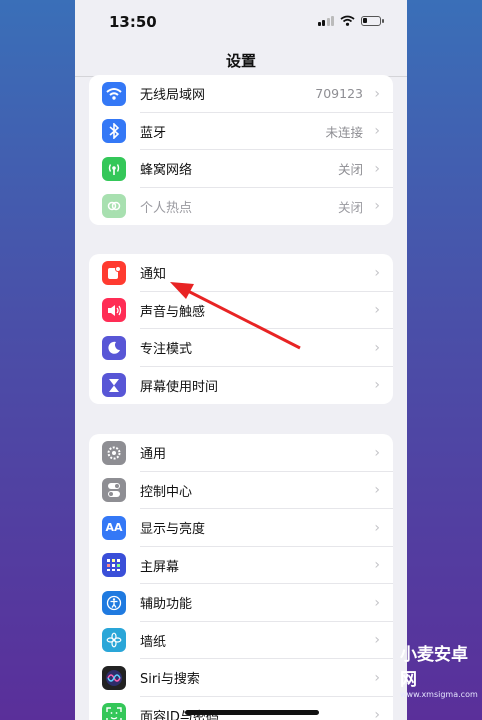  What do you see at coordinates (160, 567) in the screenshot?
I see `row-label: 主屏幕` at bounding box center [160, 567].